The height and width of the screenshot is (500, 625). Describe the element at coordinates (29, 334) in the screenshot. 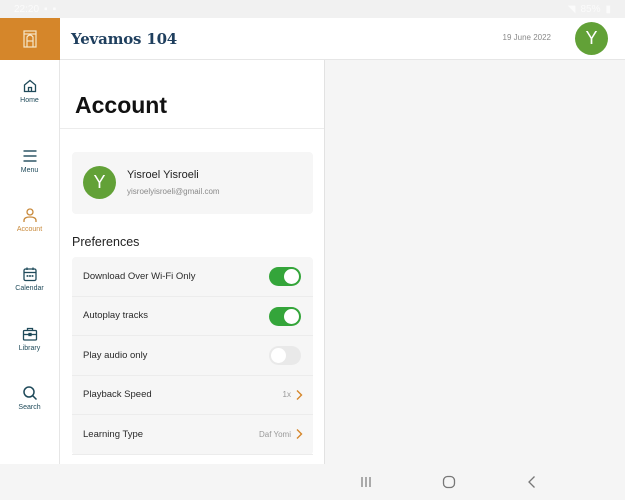

I see `library-icon` at that location.